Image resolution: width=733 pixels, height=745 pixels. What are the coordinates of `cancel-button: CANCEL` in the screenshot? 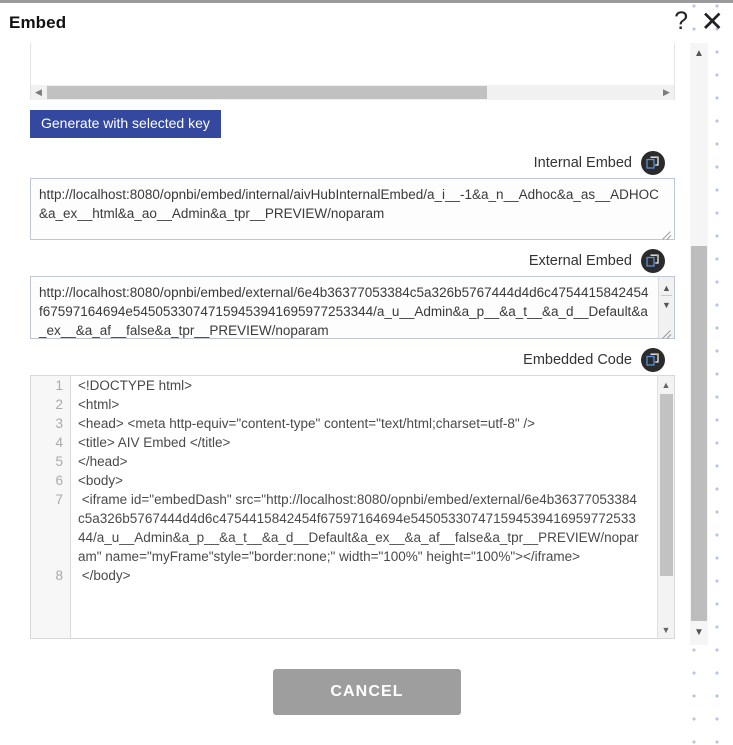 It's located at (367, 692).